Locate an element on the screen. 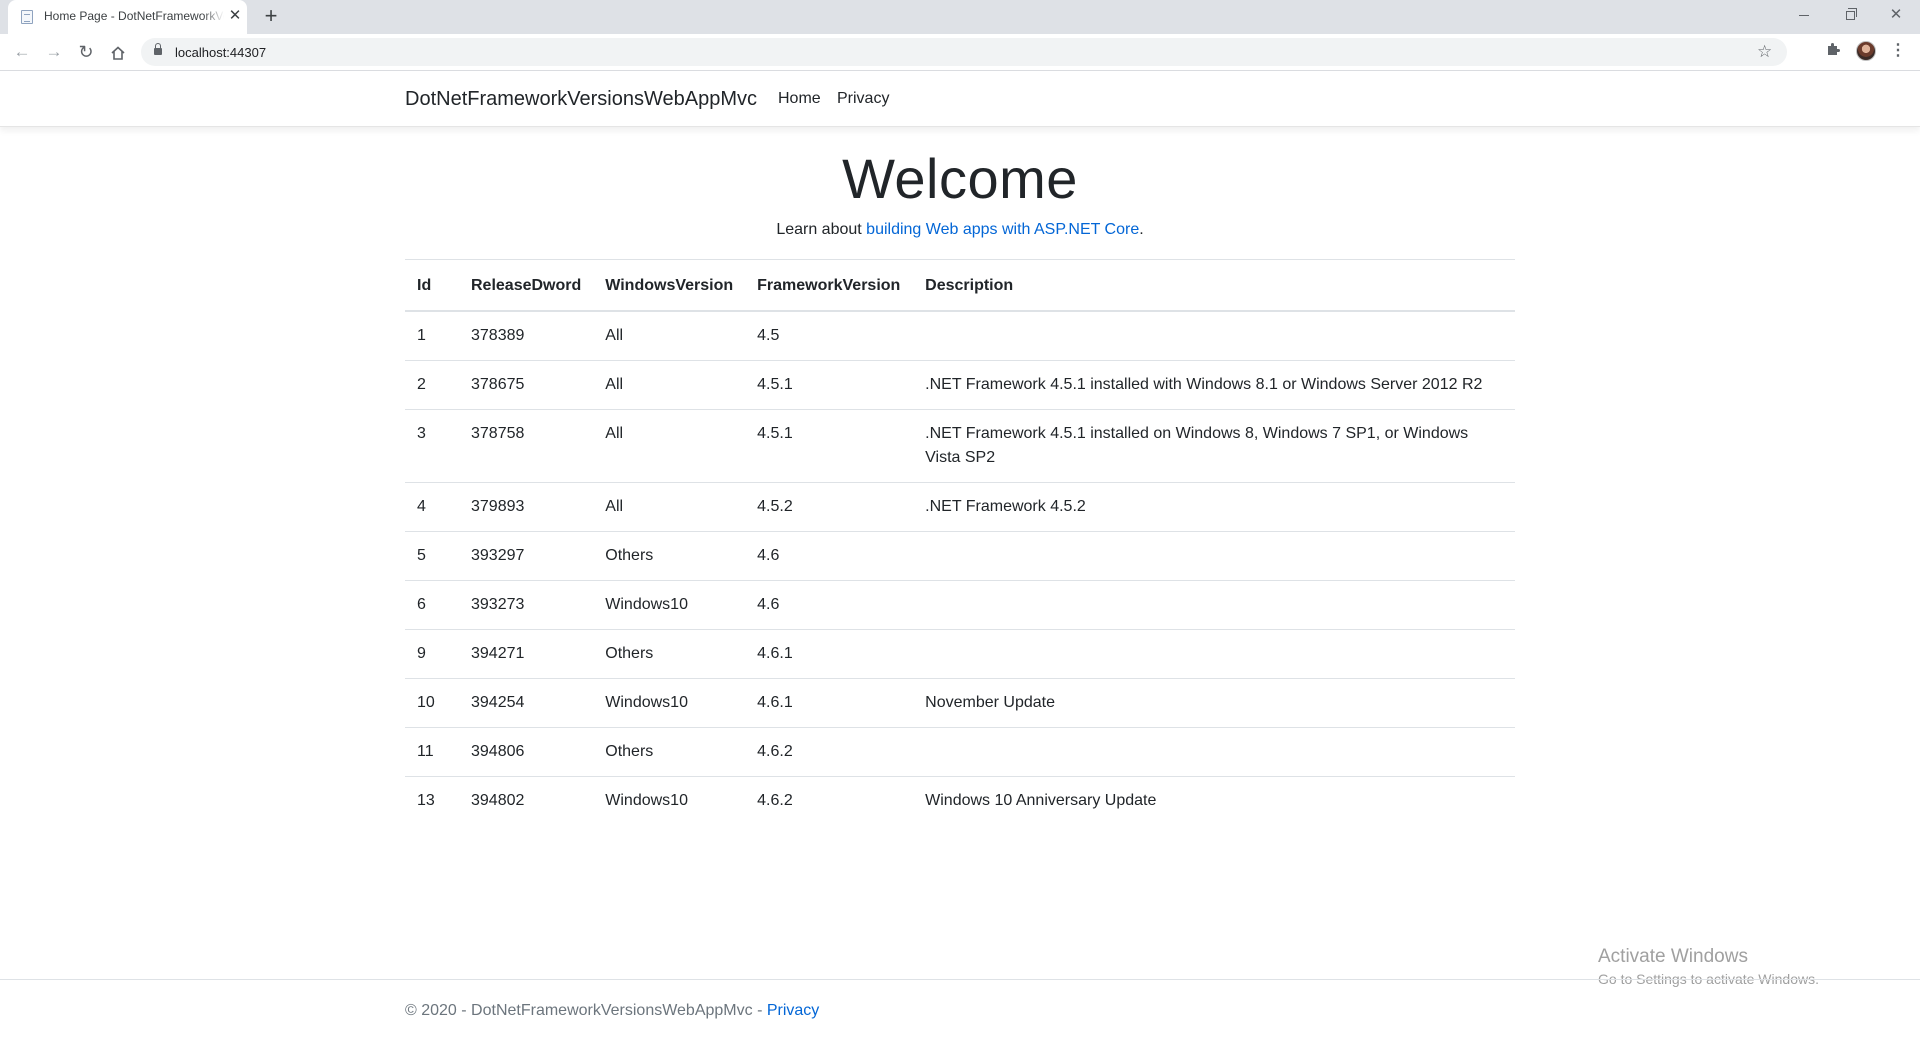 The image size is (1920, 1041). aspnet-docs-link: building Web apps with ASP.NET Core is located at coordinates (1002, 229).